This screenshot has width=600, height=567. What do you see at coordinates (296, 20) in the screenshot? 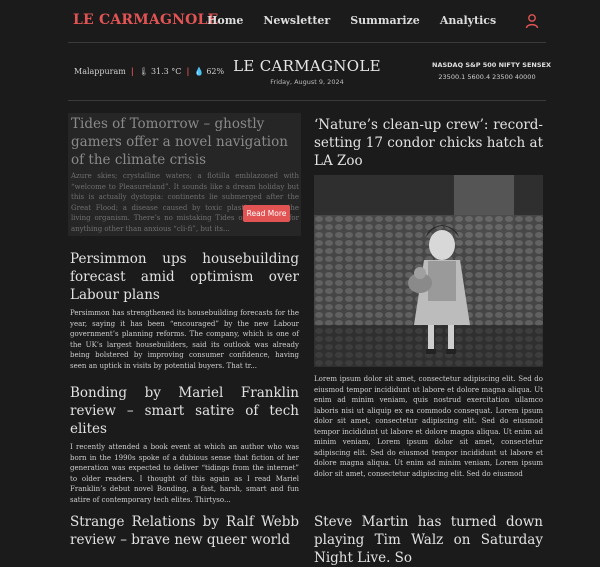
I see `nav-newsletter: Newsletter` at bounding box center [296, 20].